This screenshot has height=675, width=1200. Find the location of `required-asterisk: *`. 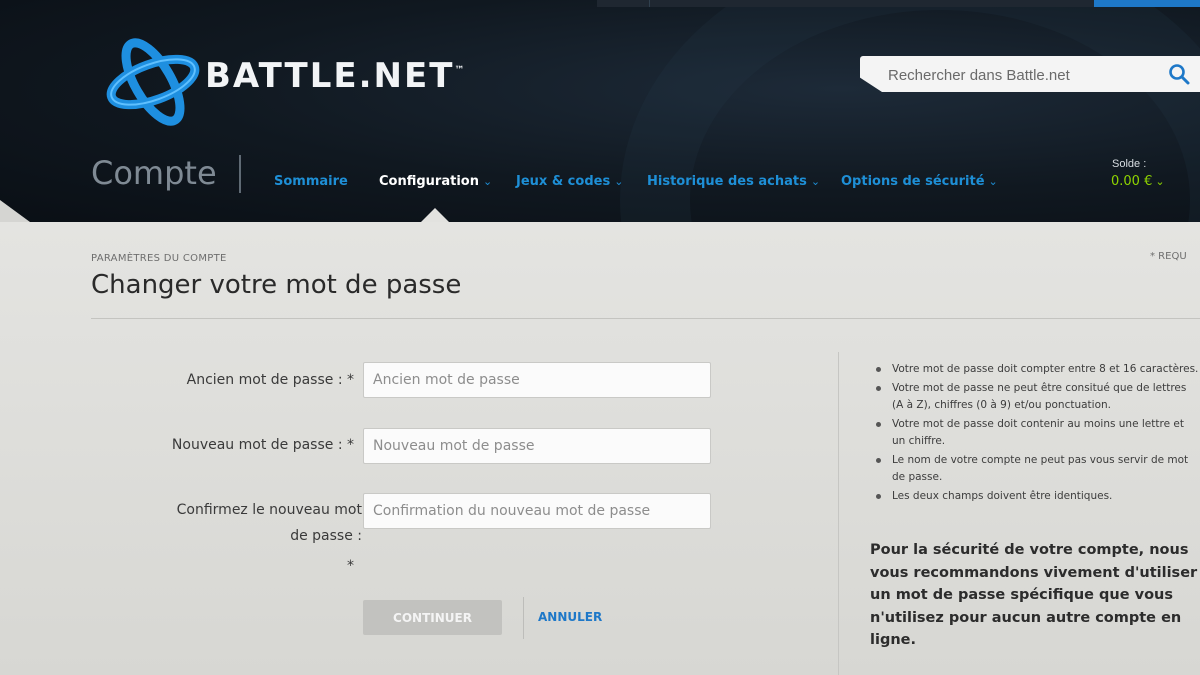

required-asterisk: * is located at coordinates (350, 566).